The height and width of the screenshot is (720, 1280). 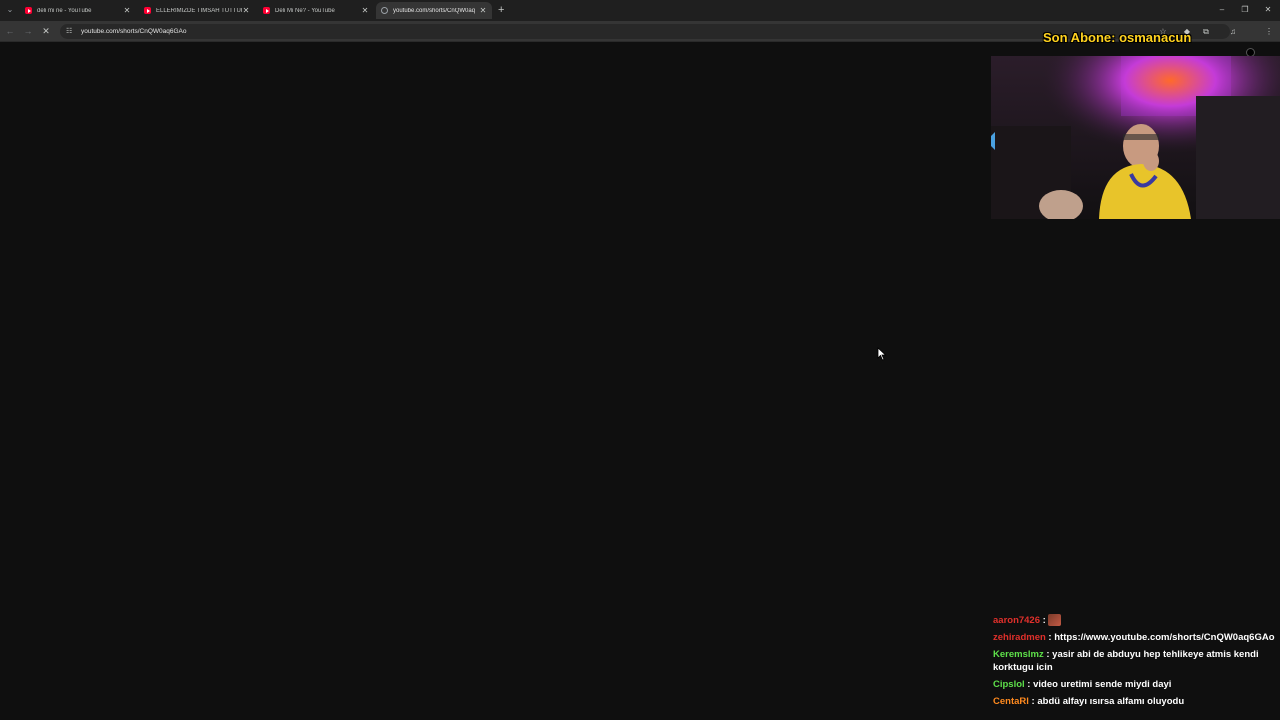 I want to click on puzzle-icon: ⧉, so click(x=1206, y=32).